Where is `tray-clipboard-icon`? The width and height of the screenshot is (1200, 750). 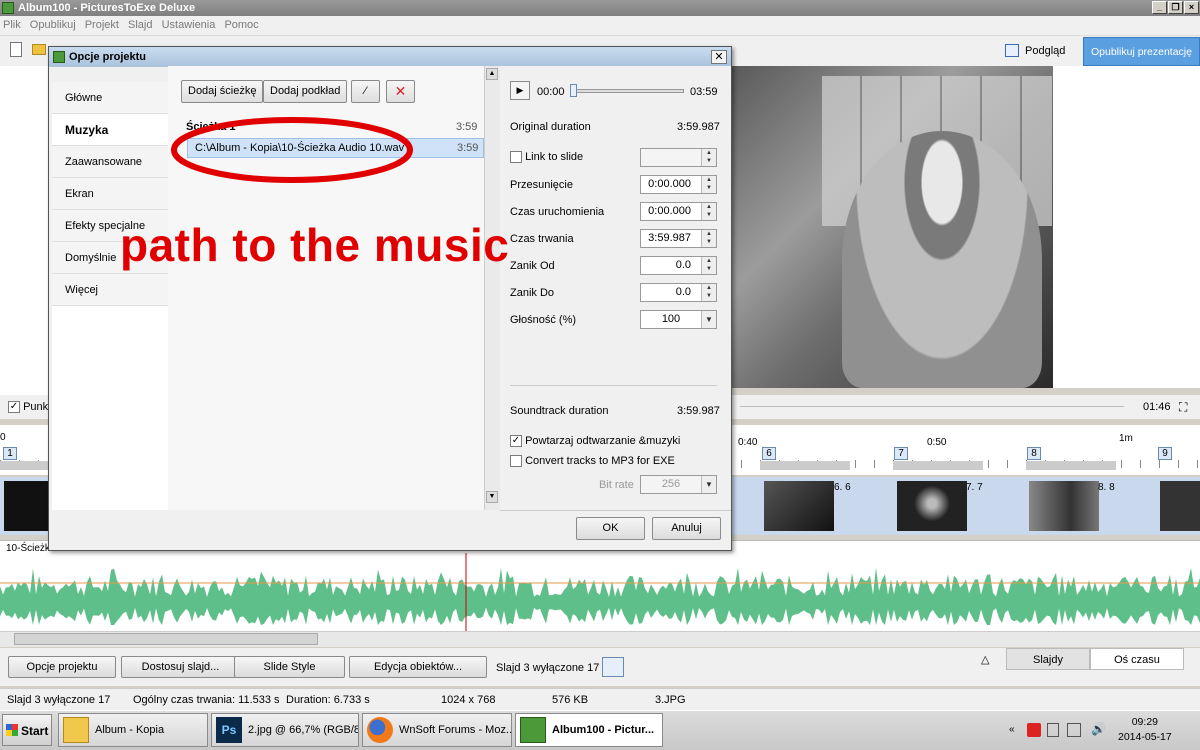 tray-clipboard-icon is located at coordinates (1053, 730).